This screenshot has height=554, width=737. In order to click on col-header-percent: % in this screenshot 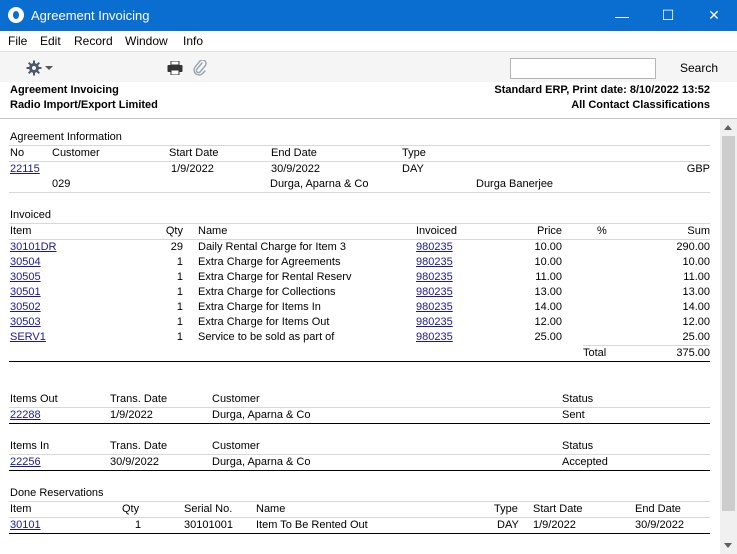, I will do `click(602, 231)`.